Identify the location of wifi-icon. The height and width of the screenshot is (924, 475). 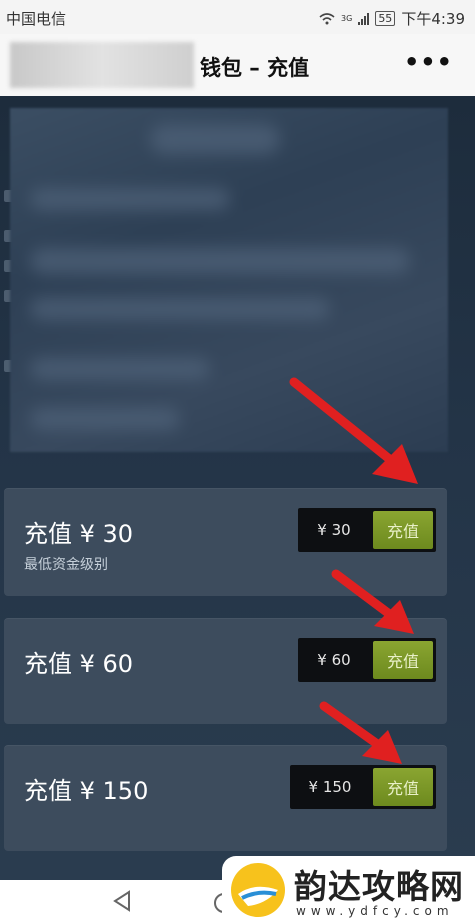
(327, 18).